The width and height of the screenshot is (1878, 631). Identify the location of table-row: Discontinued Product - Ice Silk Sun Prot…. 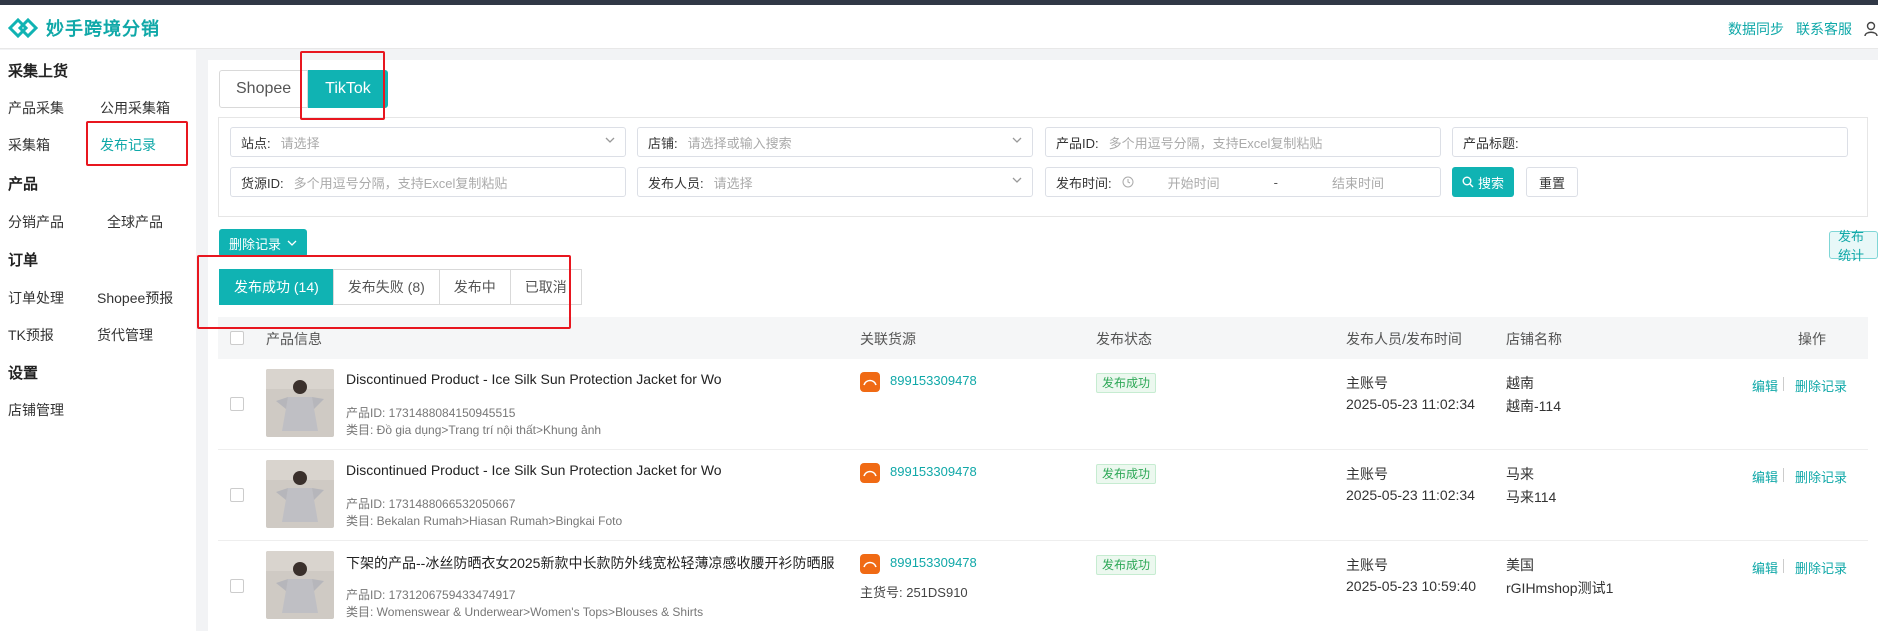
(1043, 495).